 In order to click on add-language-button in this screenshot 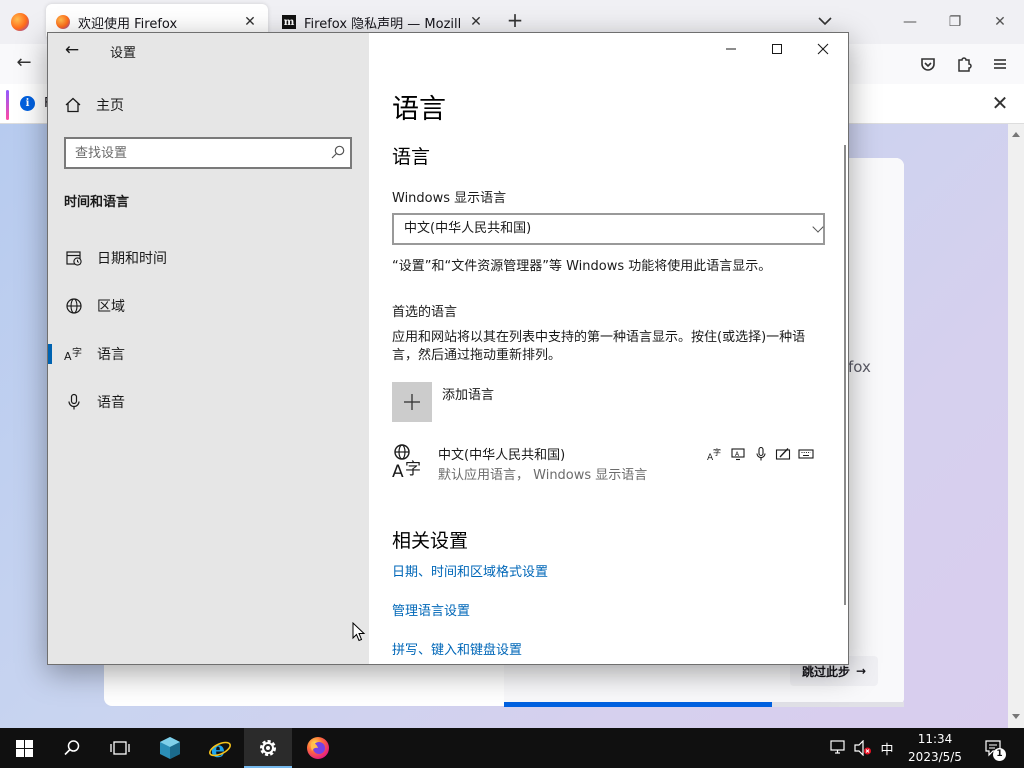, I will do `click(412, 402)`.